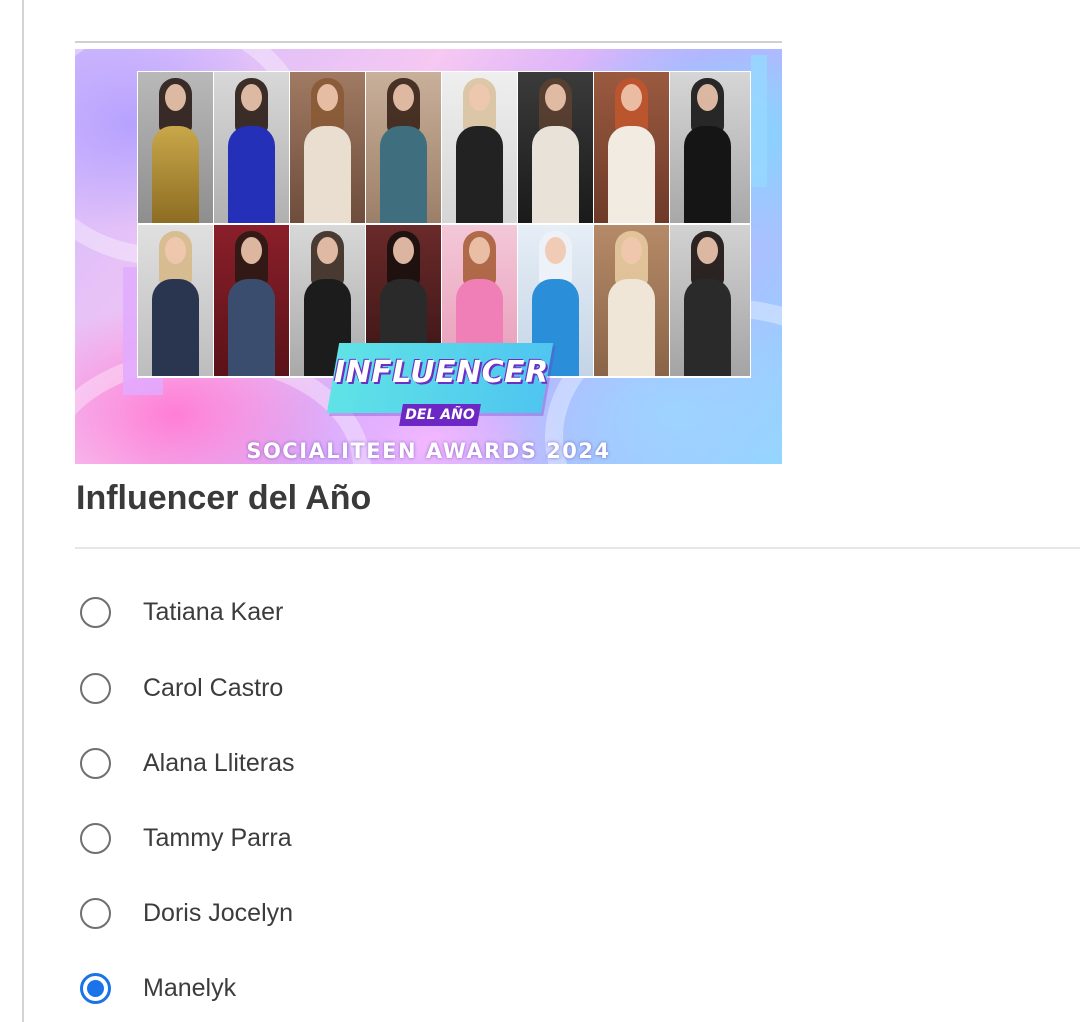  I want to click on award-subtitle-badge: DEL AÑO, so click(440, 415).